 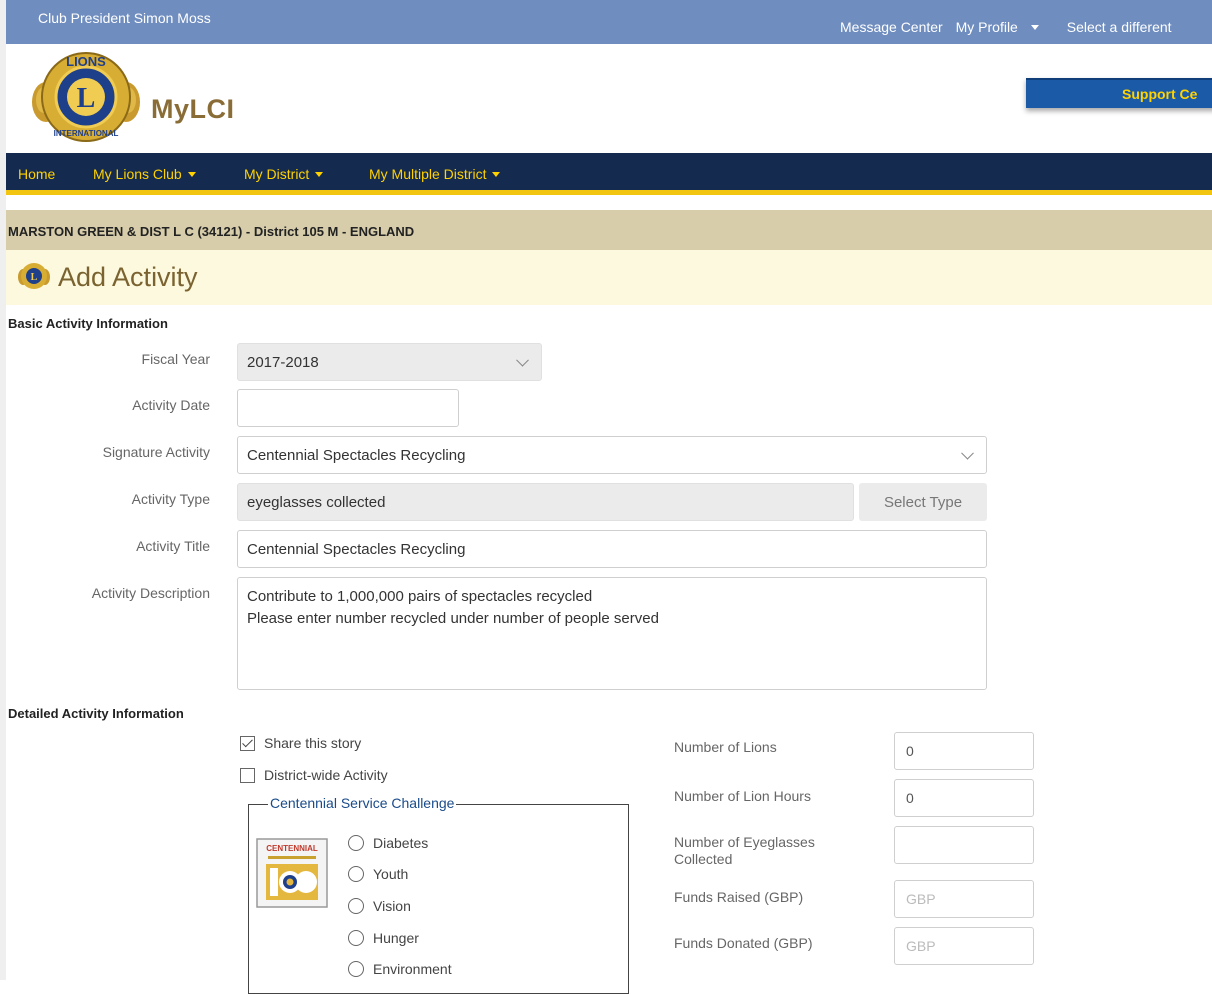 I want to click on nav-home: Home, so click(x=36, y=174).